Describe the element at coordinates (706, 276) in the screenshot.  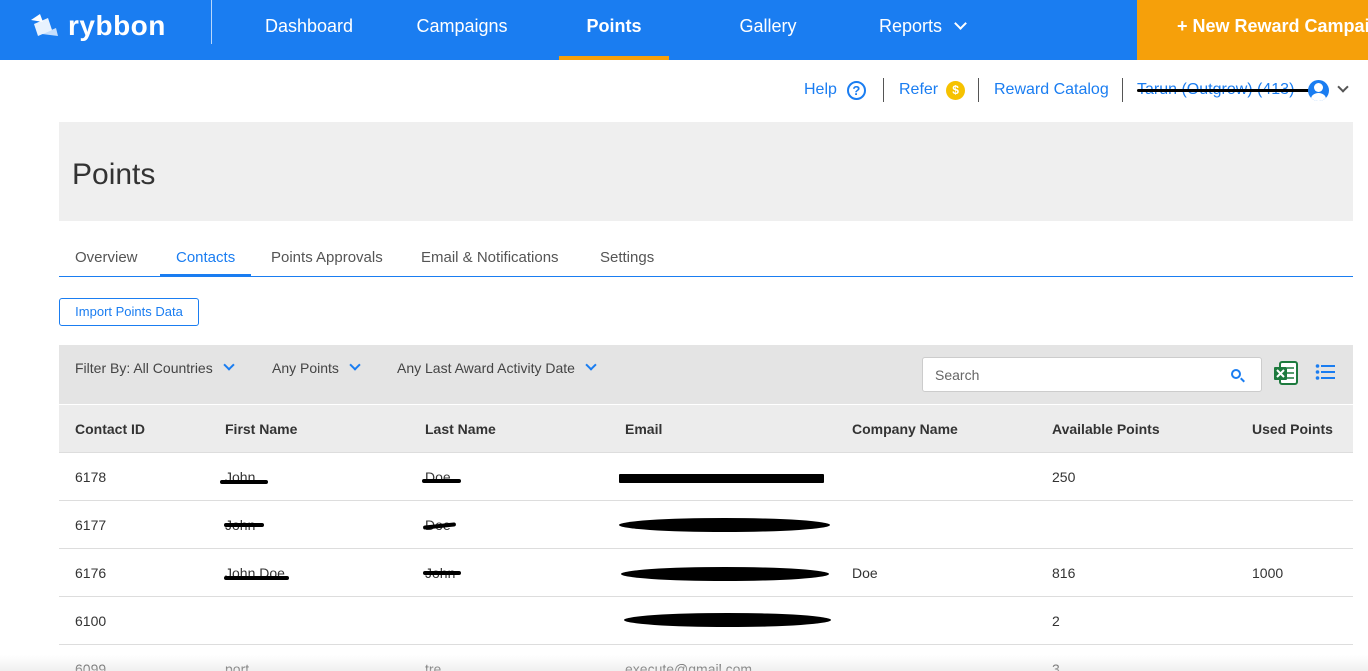
I see `tabs-underline` at that location.